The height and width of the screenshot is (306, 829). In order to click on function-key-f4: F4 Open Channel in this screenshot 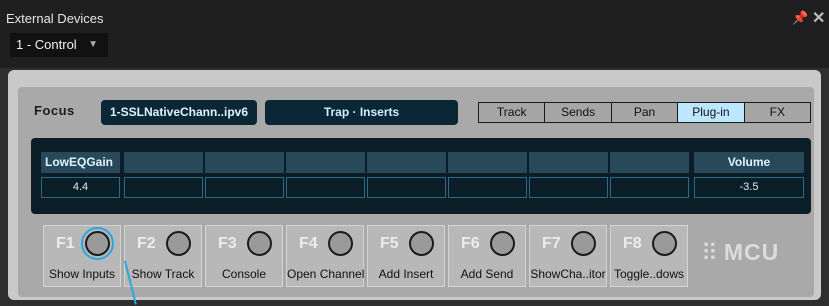, I will do `click(325, 256)`.